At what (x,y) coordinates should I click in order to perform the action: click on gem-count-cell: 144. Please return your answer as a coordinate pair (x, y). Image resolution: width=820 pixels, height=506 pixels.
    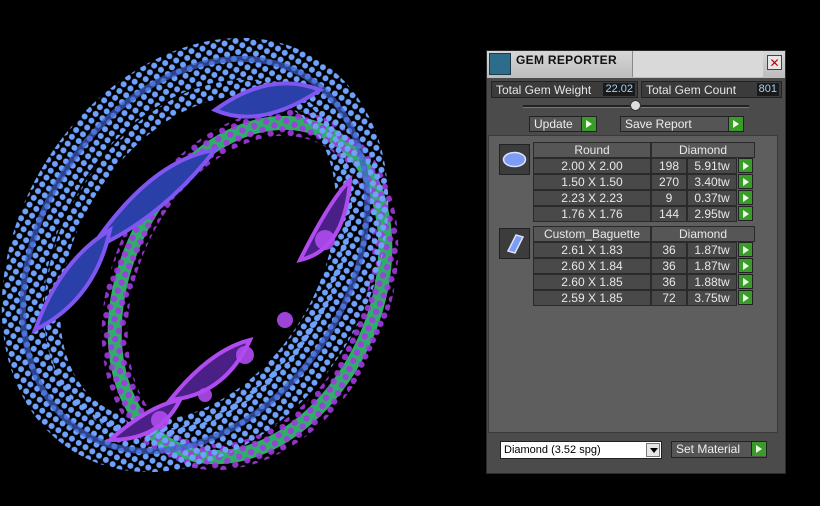
    Looking at the image, I should click on (669, 214).